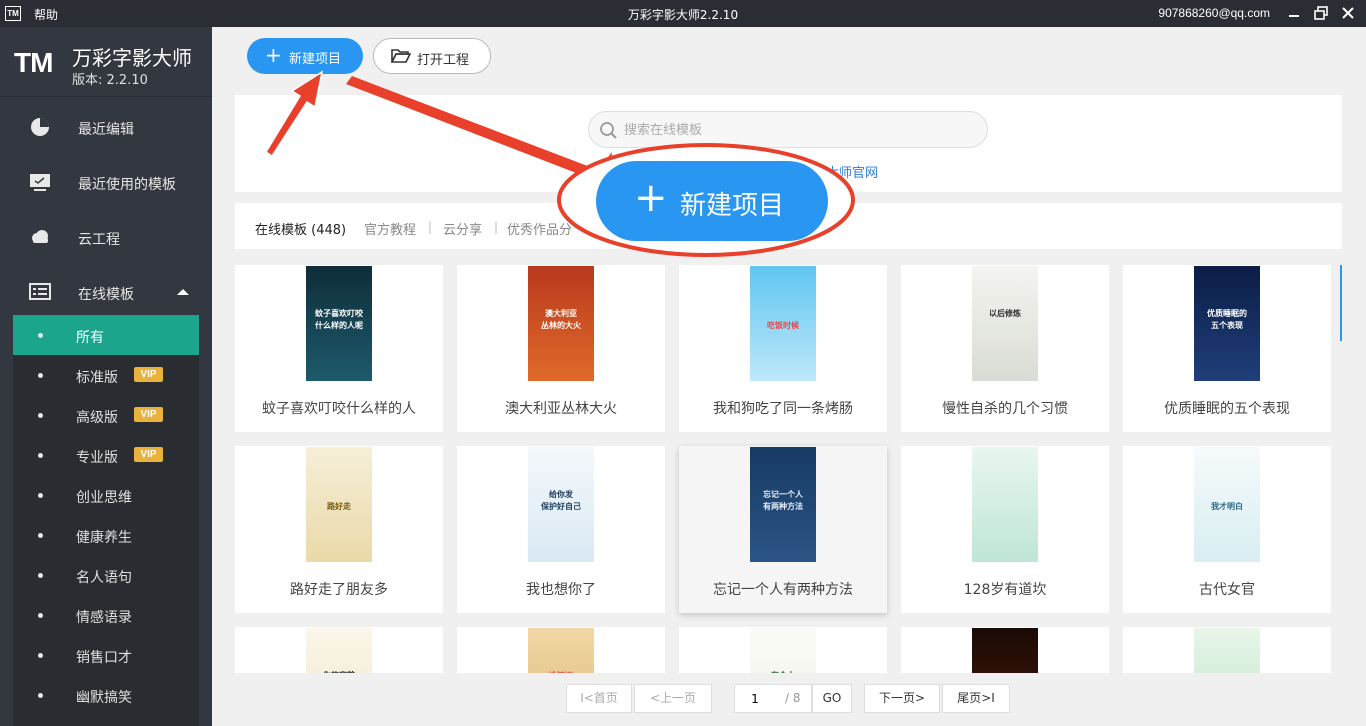  Describe the element at coordinates (1227, 590) in the screenshot. I see `template-title: 古代女官` at that location.